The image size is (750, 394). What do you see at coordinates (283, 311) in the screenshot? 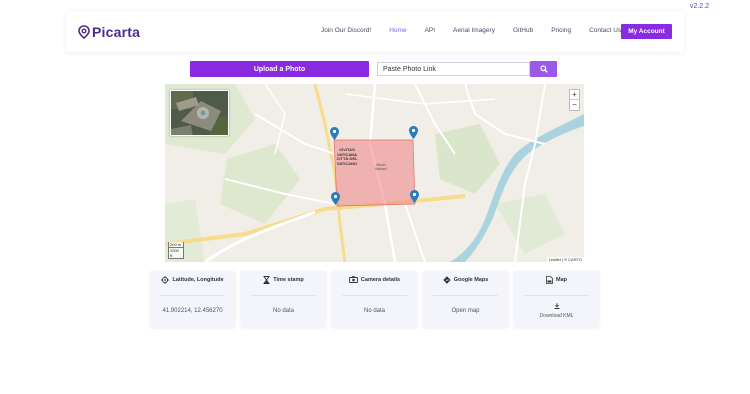
I see `timestamp-value: No data` at bounding box center [283, 311].